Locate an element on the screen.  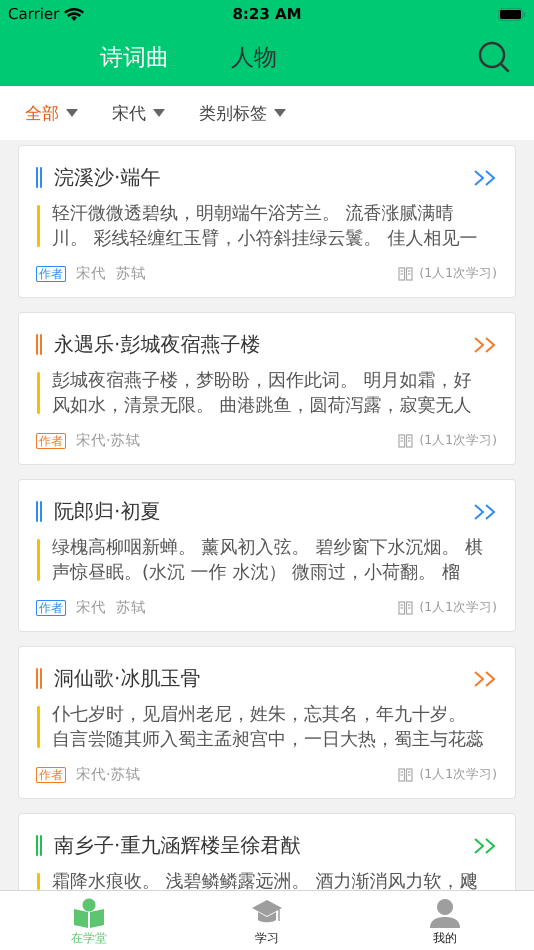
poem-title: 洞仙歌·冰肌玉骨 is located at coordinates (128, 678).